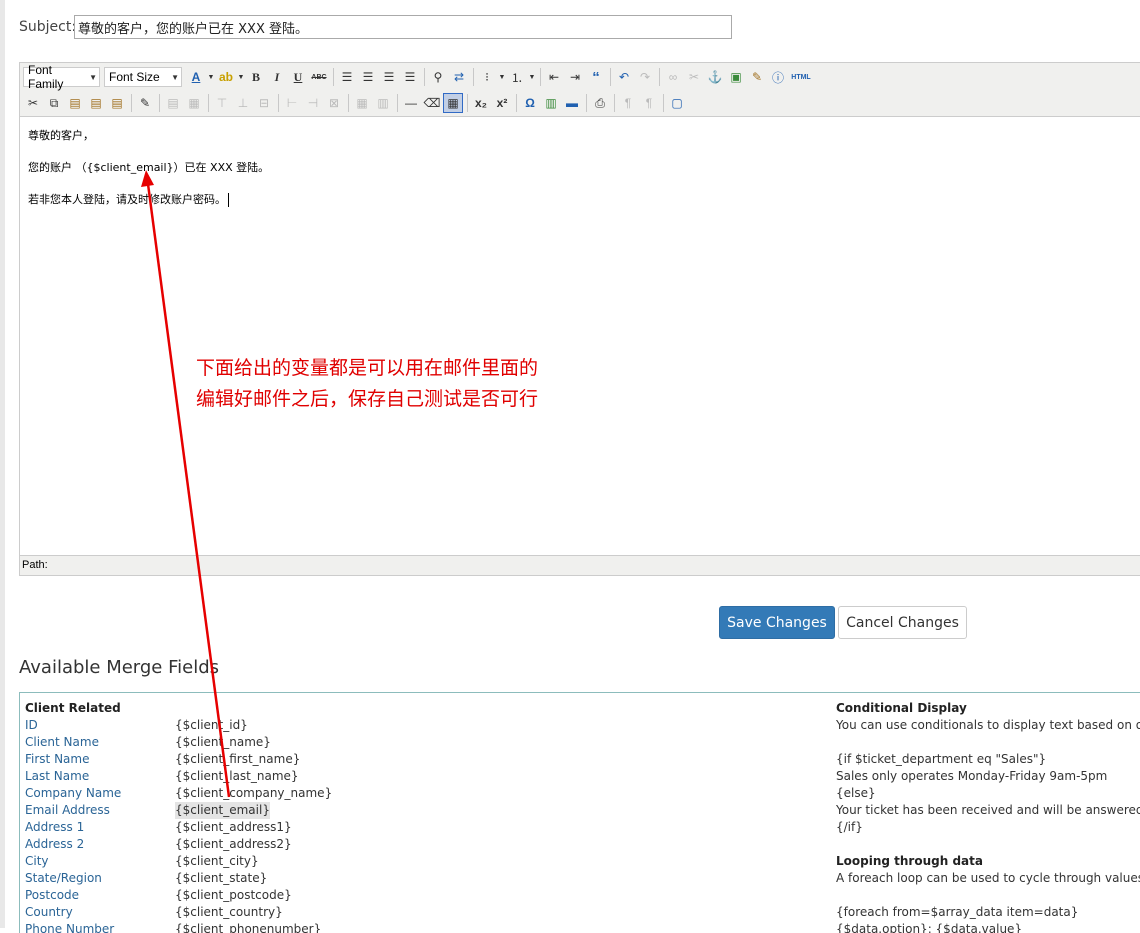 The height and width of the screenshot is (933, 1140). I want to click on ltr-icon: ¶, so click(628, 103).